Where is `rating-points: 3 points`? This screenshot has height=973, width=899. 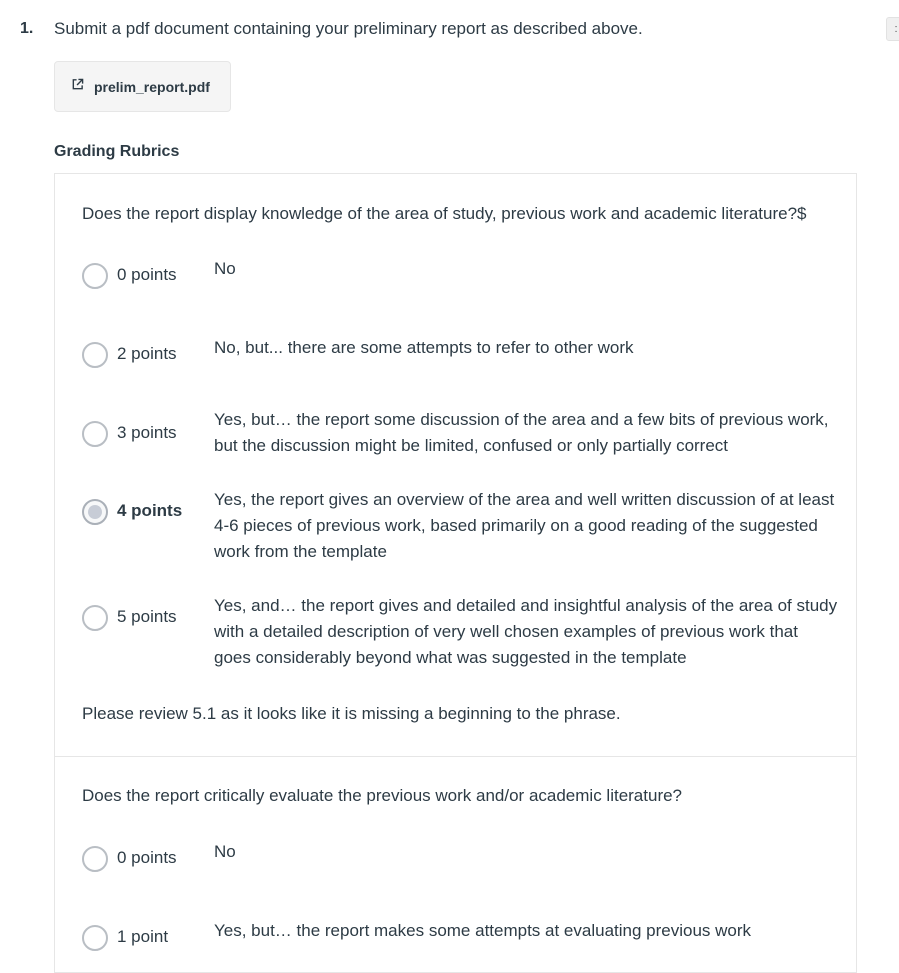 rating-points: 3 points is located at coordinates (147, 432).